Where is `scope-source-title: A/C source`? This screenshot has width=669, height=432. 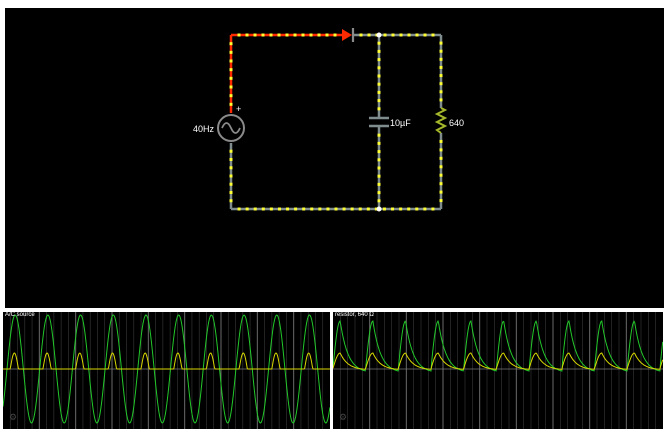 scope-source-title: A/C source is located at coordinates (20, 315).